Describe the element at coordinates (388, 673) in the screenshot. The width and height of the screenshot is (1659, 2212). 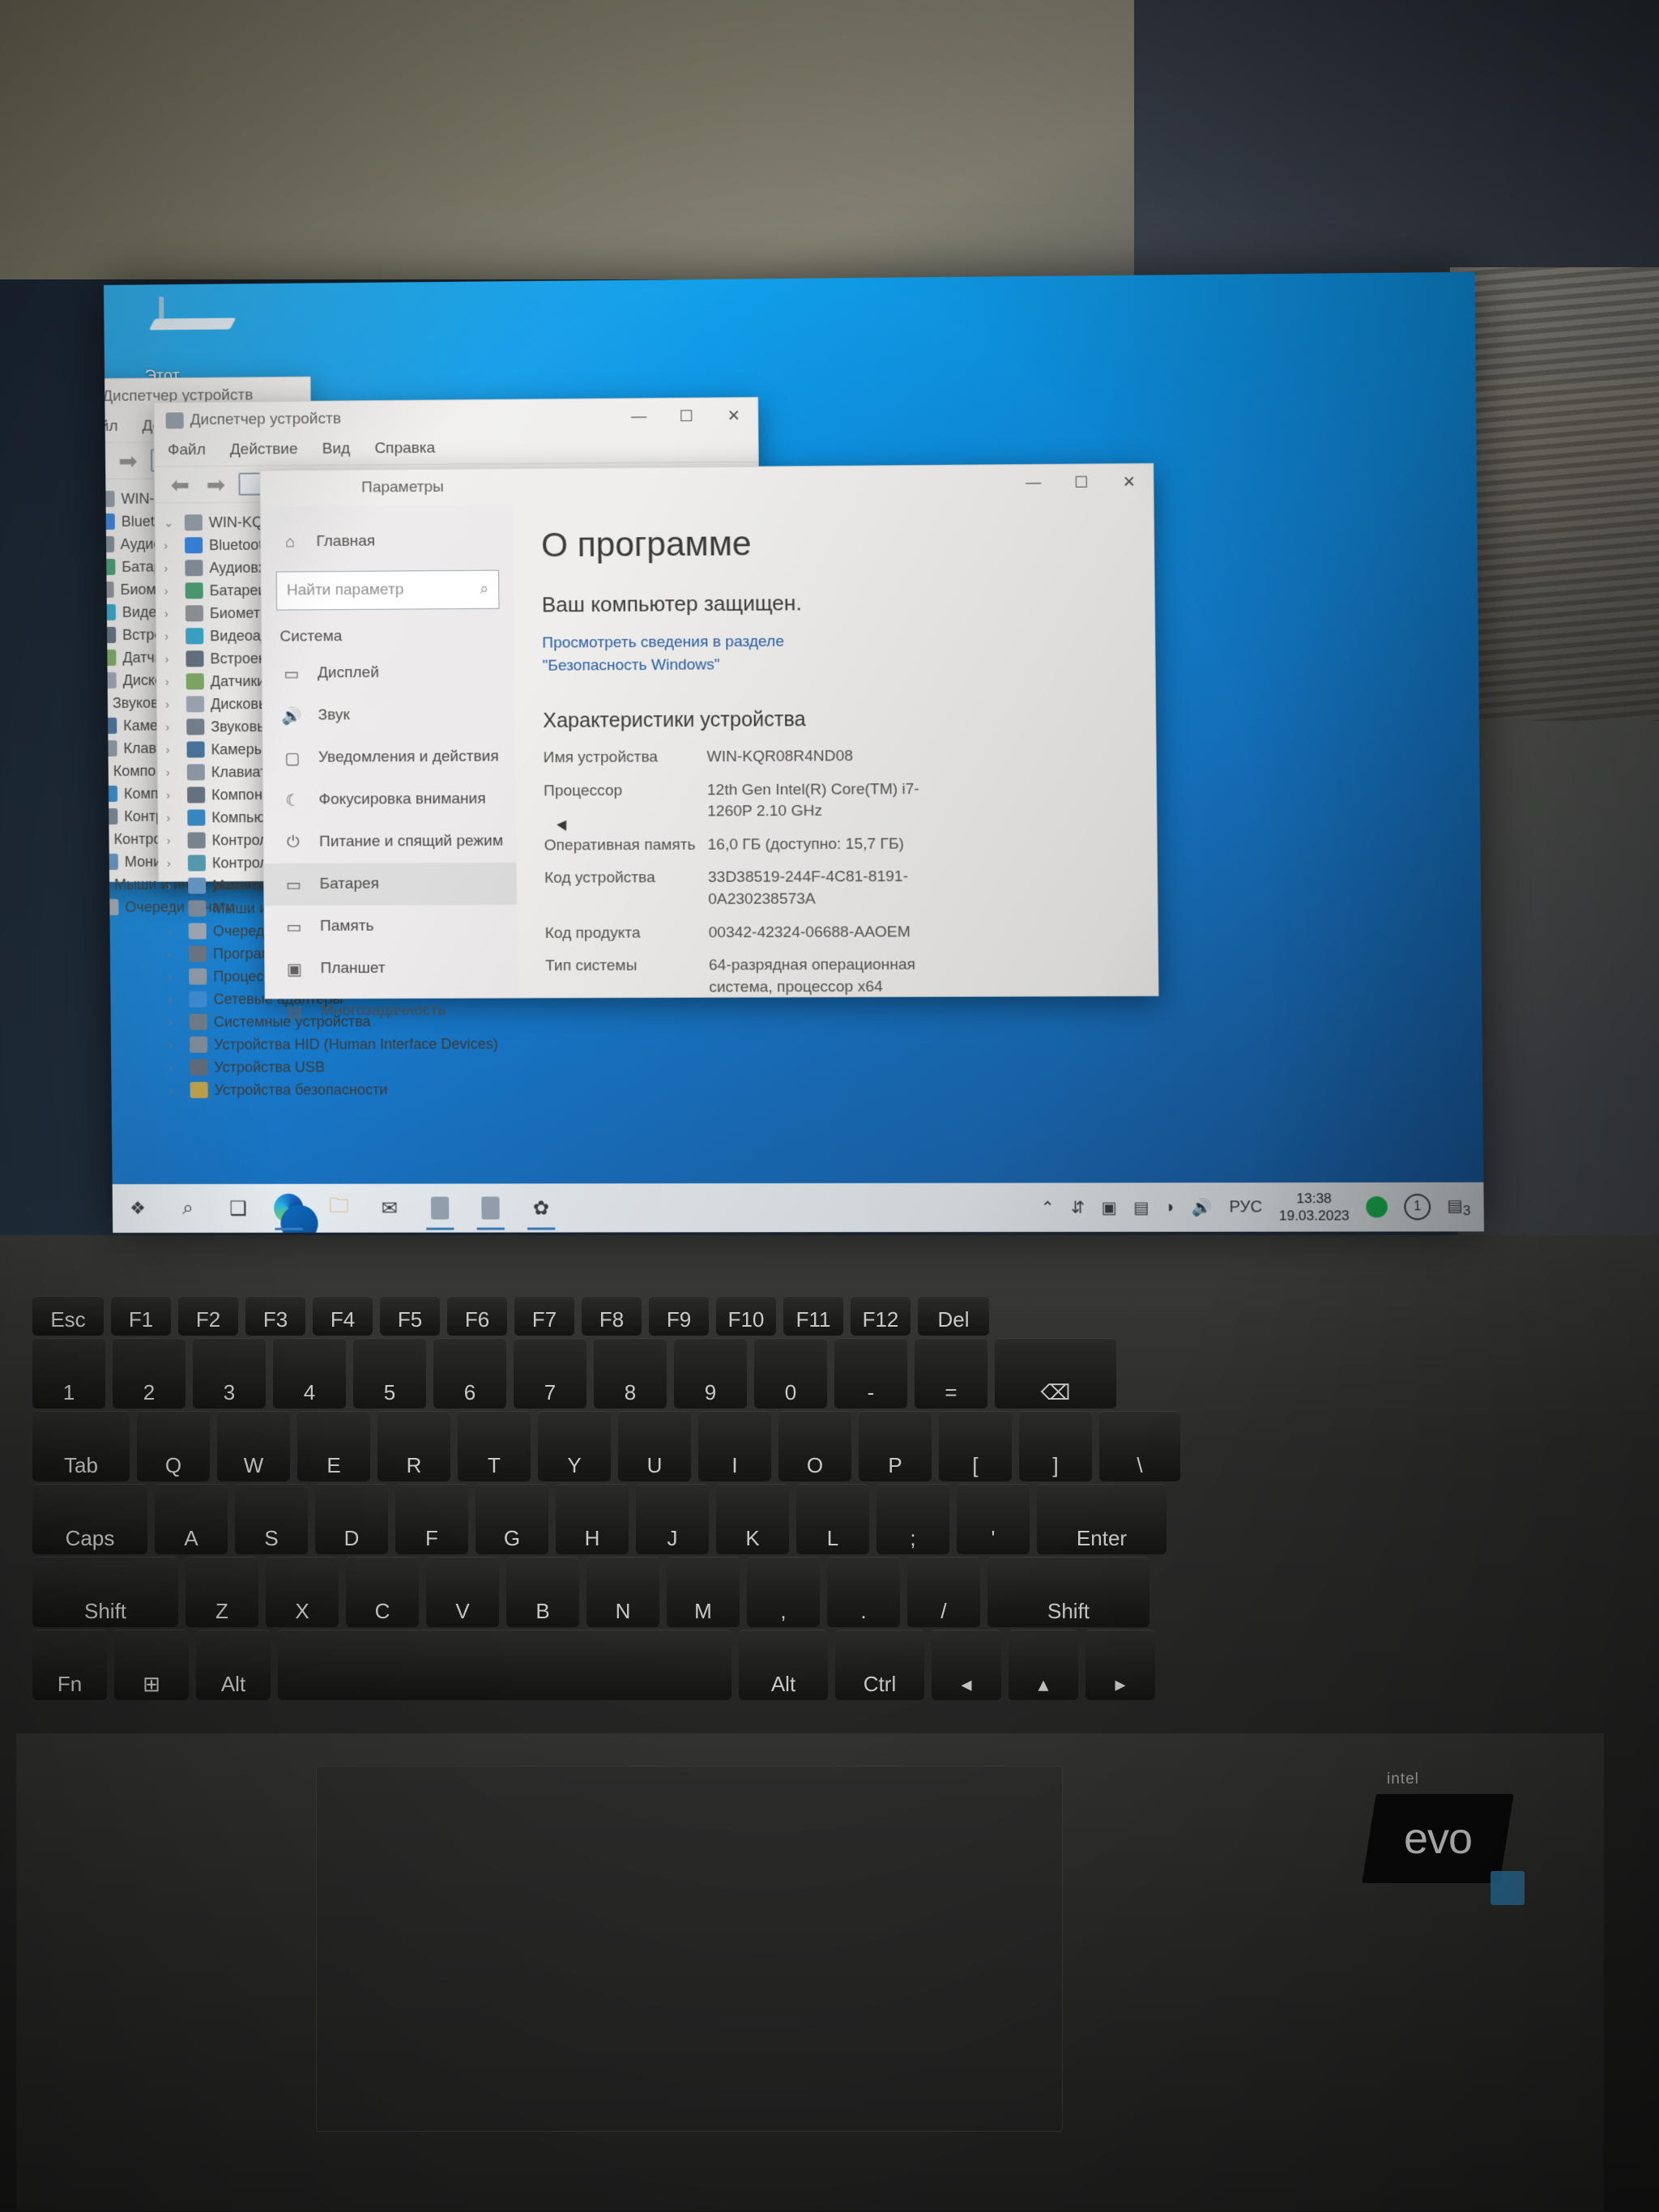
I see `sidebar-item-display: ▭ Дисплей` at that location.